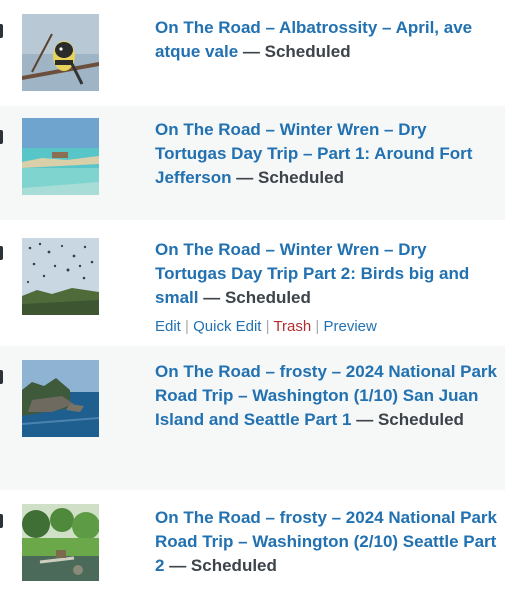  I want to click on edit-link: Edit, so click(168, 326).